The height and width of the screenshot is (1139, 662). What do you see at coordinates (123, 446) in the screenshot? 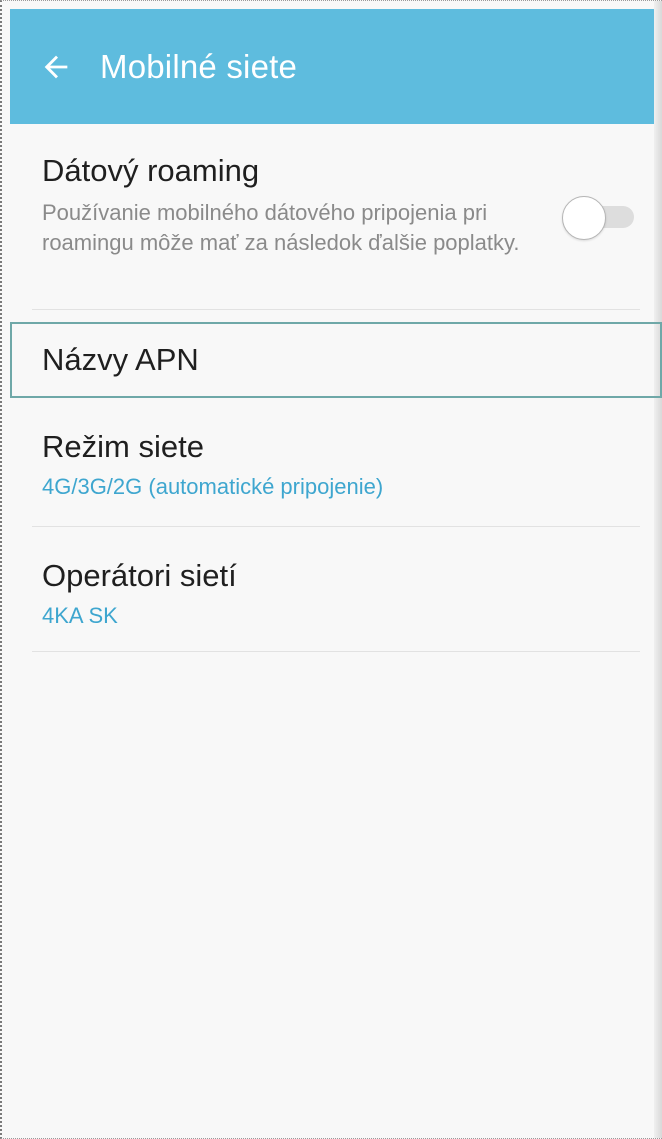
I see `network-mode-title: Režim siete` at bounding box center [123, 446].